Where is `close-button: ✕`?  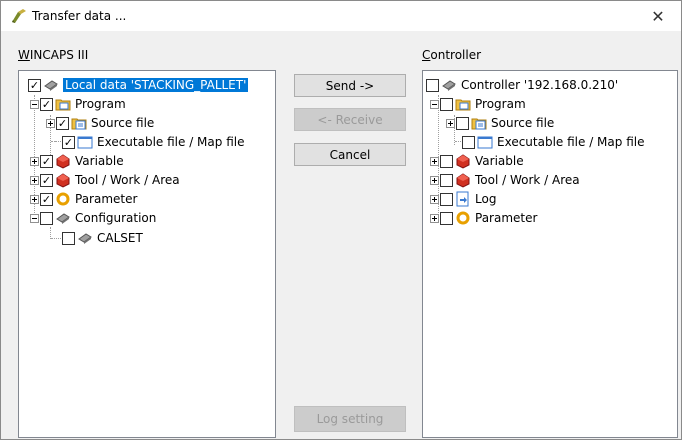 close-button: ✕ is located at coordinates (658, 16).